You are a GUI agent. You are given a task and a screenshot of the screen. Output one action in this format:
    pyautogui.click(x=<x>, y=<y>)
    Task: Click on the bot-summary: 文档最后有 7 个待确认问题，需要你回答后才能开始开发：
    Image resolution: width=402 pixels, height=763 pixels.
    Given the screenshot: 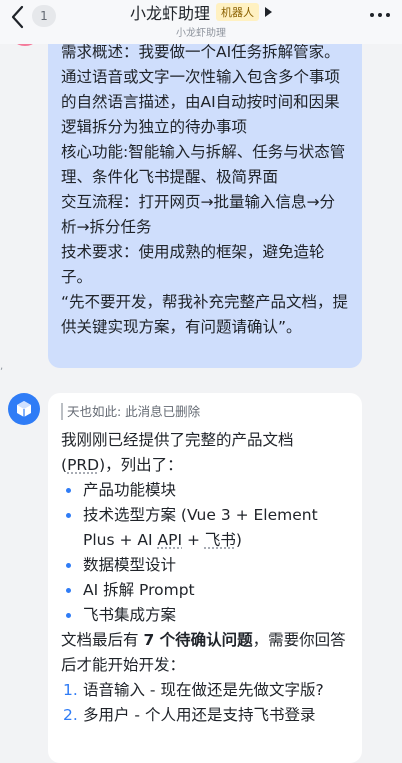 What is the action you would take?
    pyautogui.click(x=205, y=653)
    